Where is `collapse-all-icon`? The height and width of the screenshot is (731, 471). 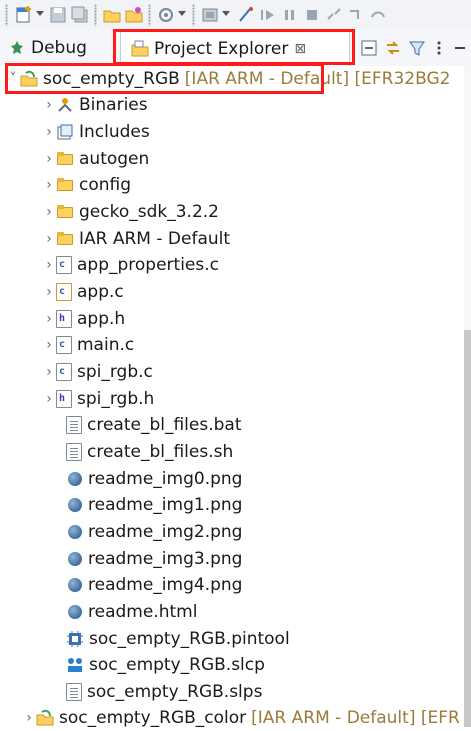
collapse-all-icon is located at coordinates (369, 48).